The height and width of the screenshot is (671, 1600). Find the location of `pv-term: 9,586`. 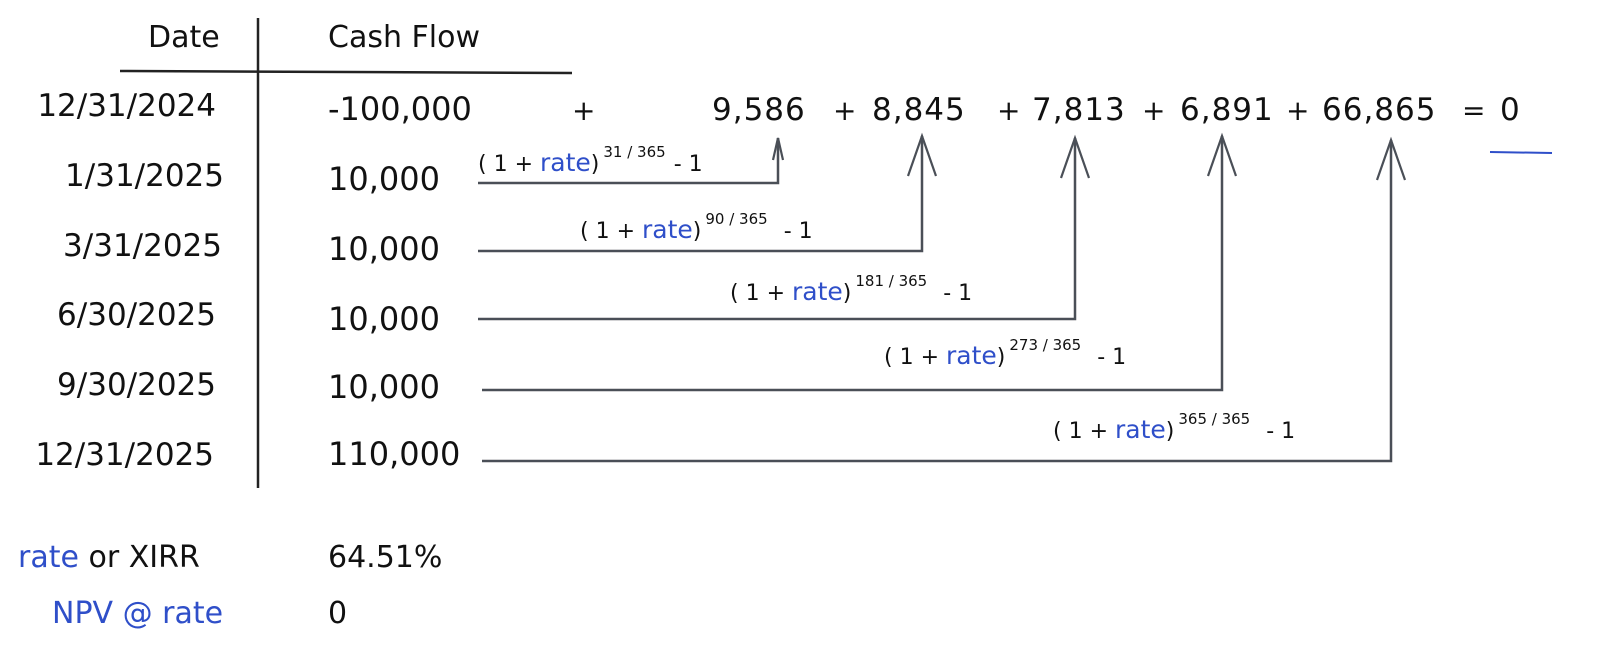

pv-term: 9,586 is located at coordinates (759, 110).